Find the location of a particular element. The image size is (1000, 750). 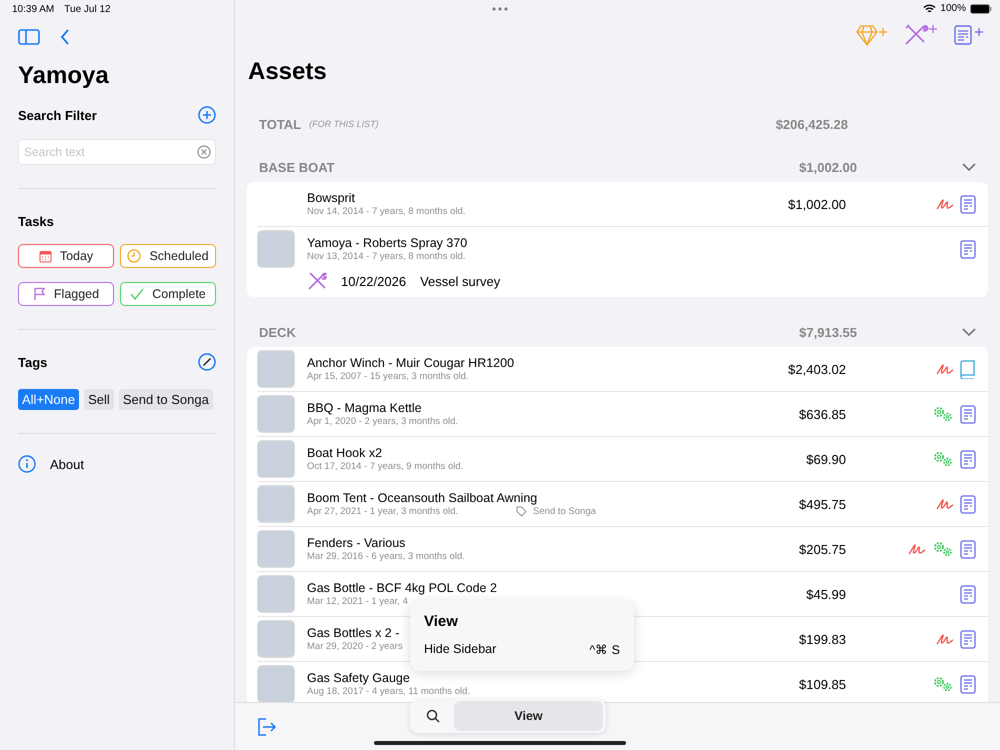

task-filter-button: Flagged is located at coordinates (66, 294).